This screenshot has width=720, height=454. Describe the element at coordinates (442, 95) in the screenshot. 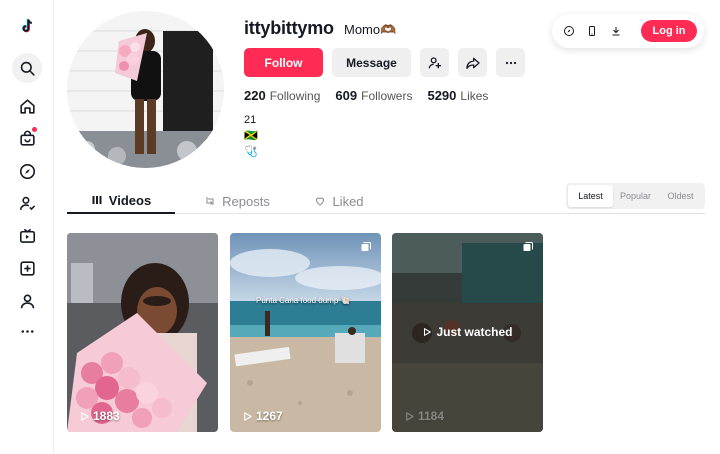

I see `likes-count: 5290` at that location.